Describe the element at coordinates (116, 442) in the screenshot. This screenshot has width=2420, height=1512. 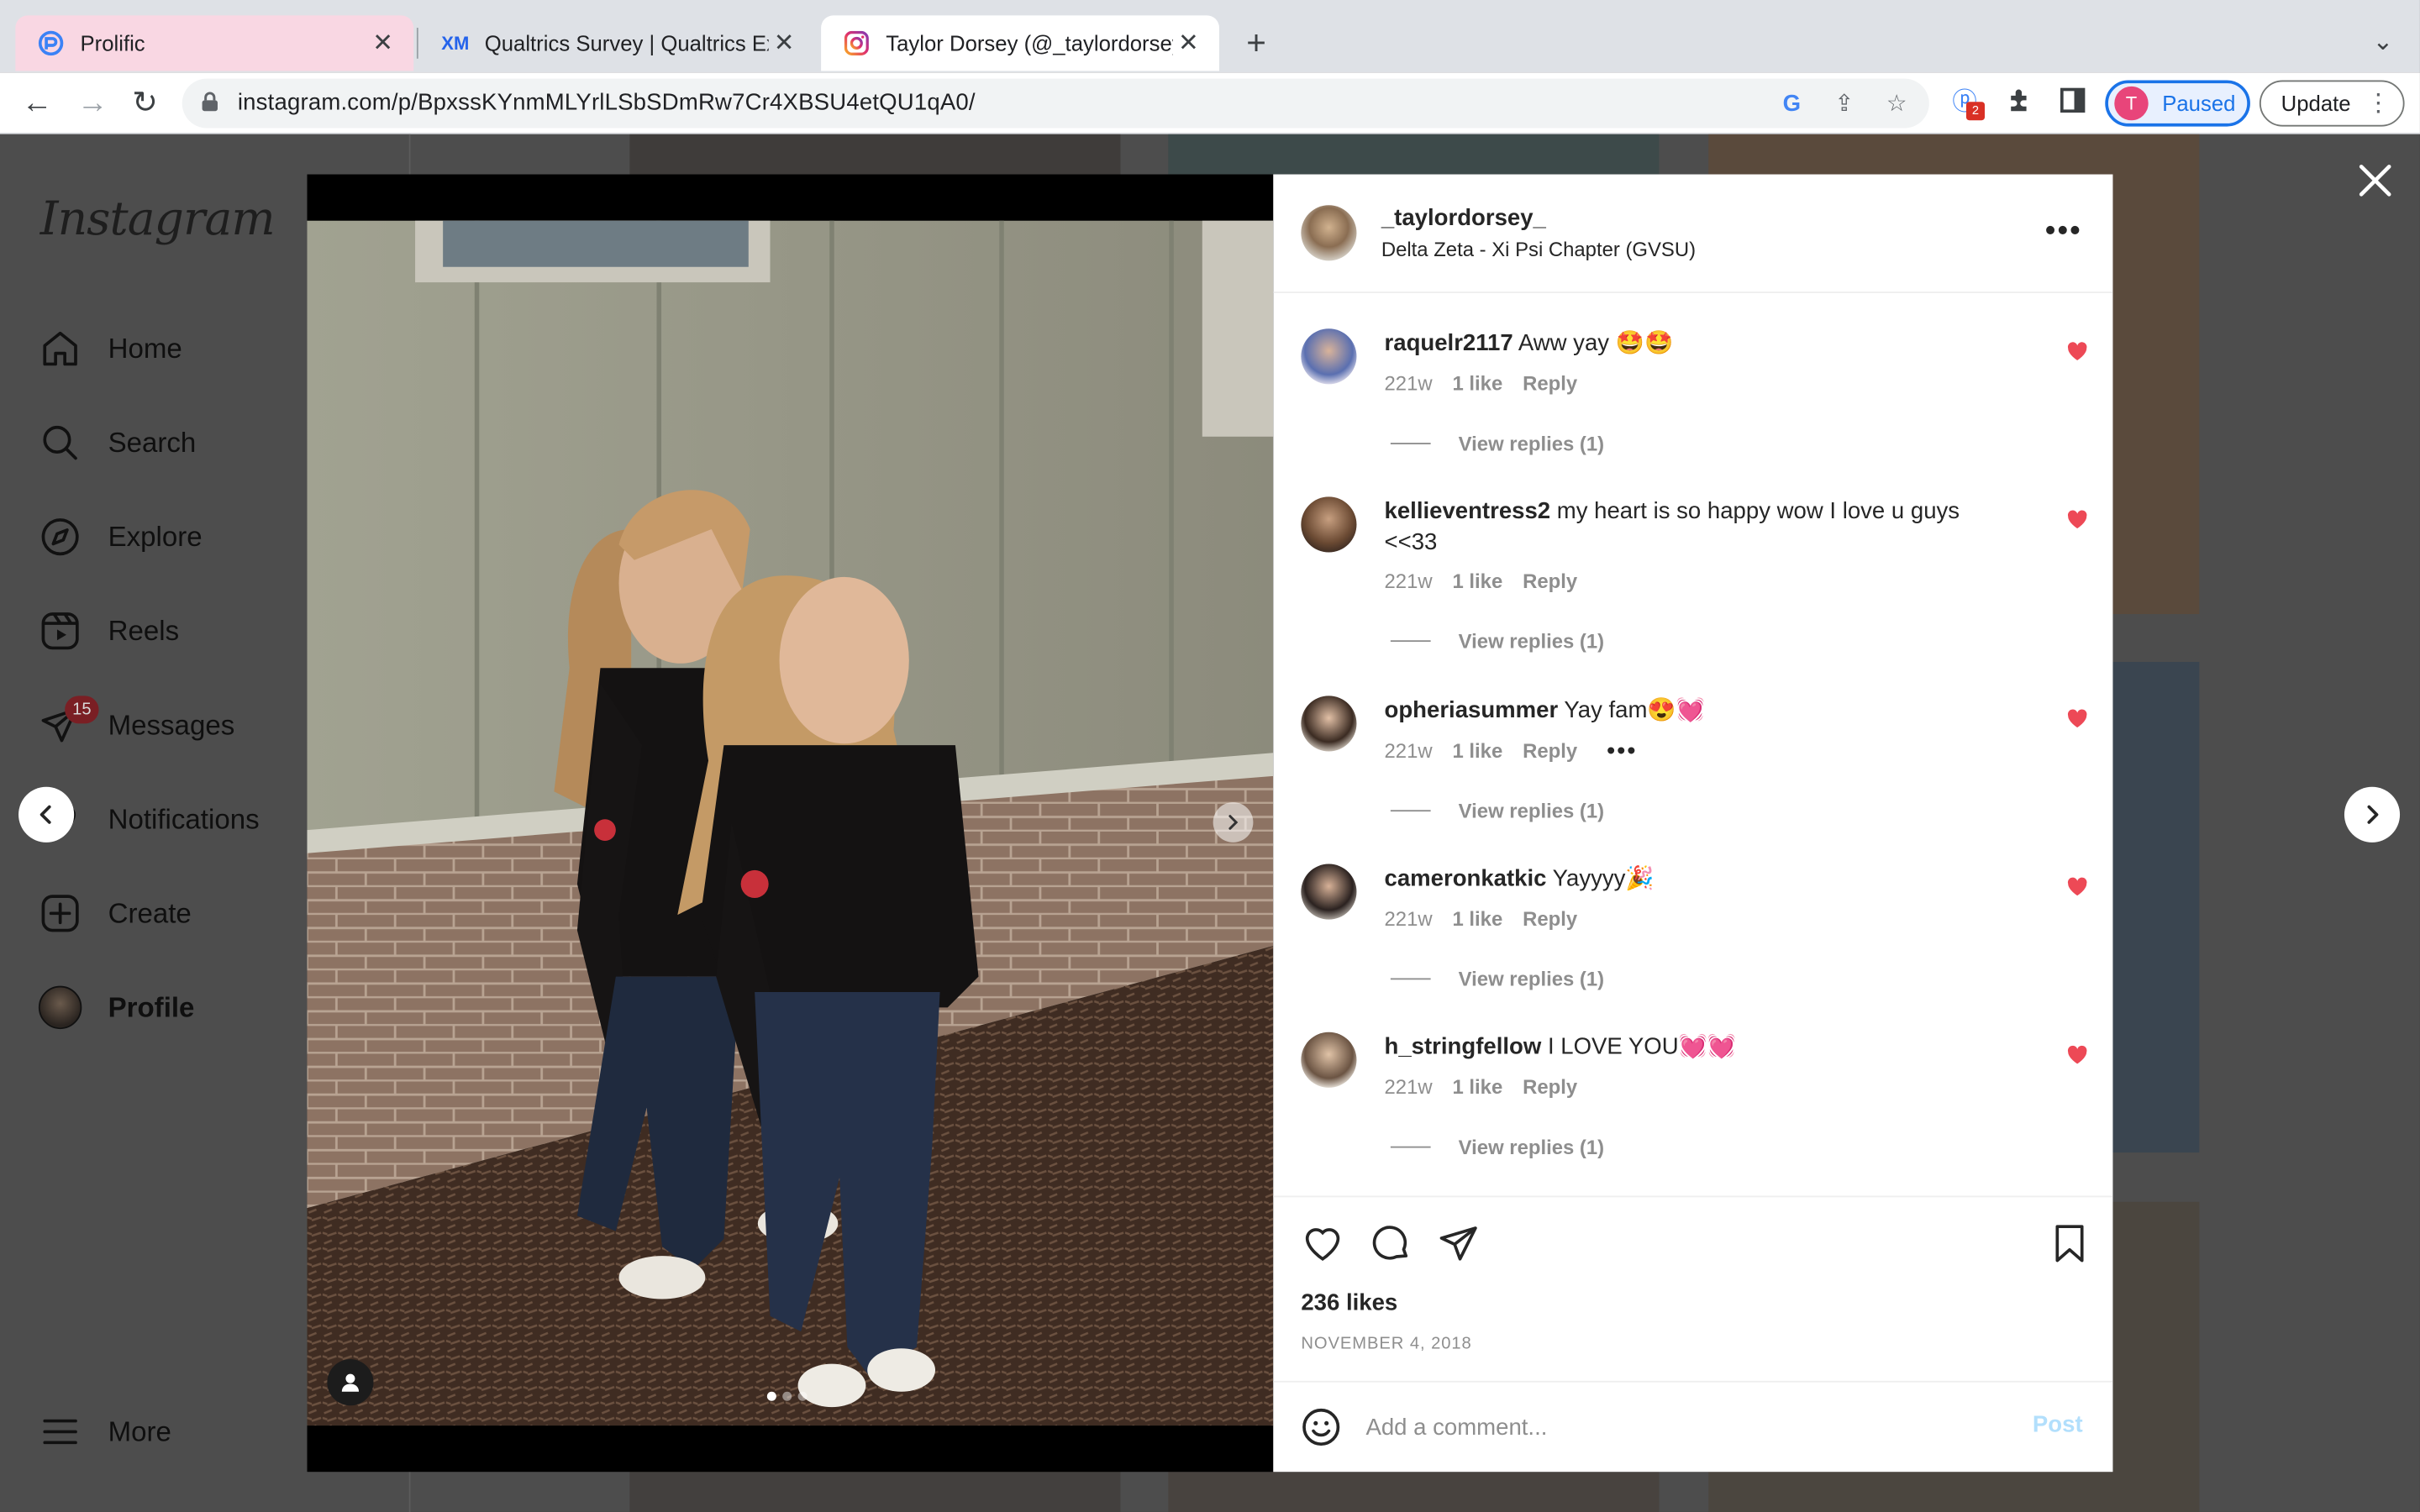
I see `nav-search: Search` at that location.